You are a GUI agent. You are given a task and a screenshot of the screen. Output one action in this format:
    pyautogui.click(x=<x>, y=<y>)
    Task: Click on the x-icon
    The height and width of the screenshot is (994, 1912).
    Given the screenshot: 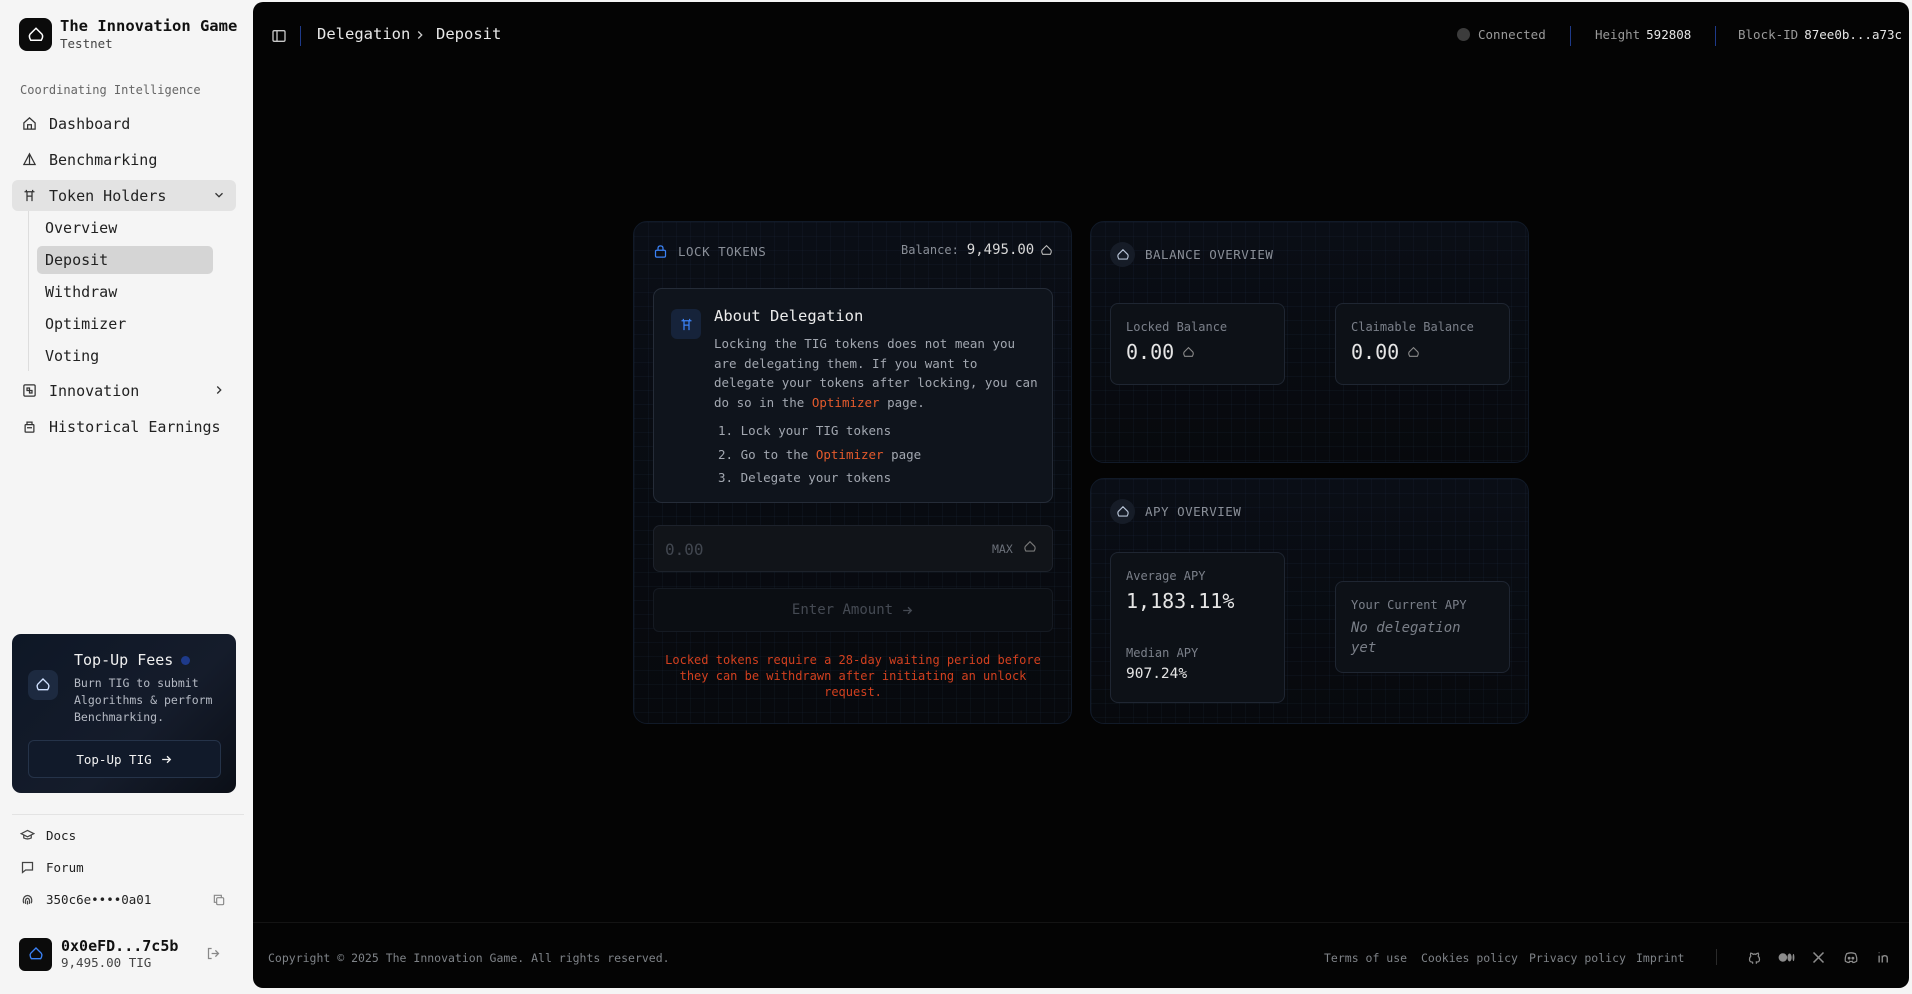 What is the action you would take?
    pyautogui.click(x=1818, y=957)
    